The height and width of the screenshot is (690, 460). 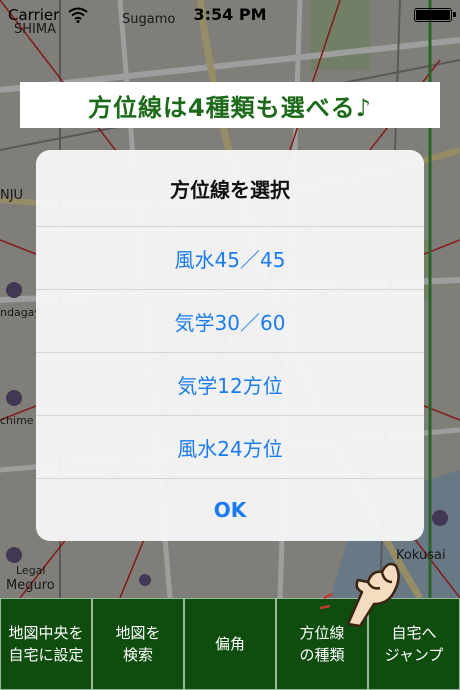 I want to click on dialog-title: 方位線を選択, so click(x=230, y=189).